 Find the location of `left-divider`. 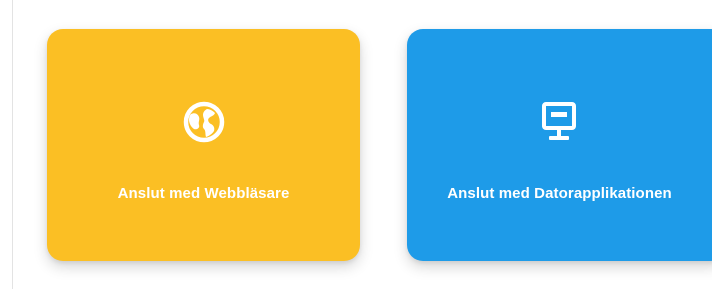

left-divider is located at coordinates (12, 144).